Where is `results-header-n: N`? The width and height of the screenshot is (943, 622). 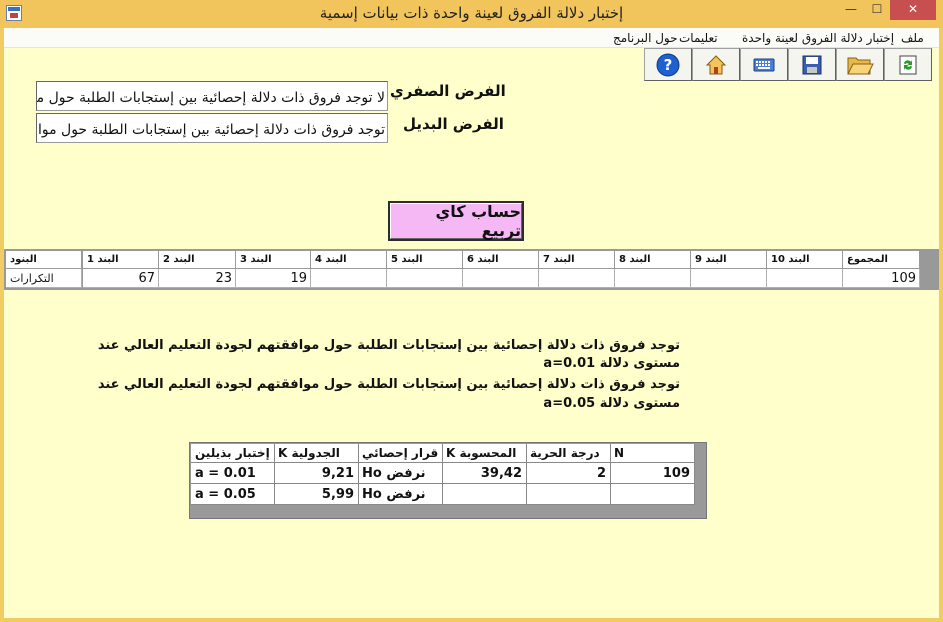 results-header-n: N is located at coordinates (653, 453).